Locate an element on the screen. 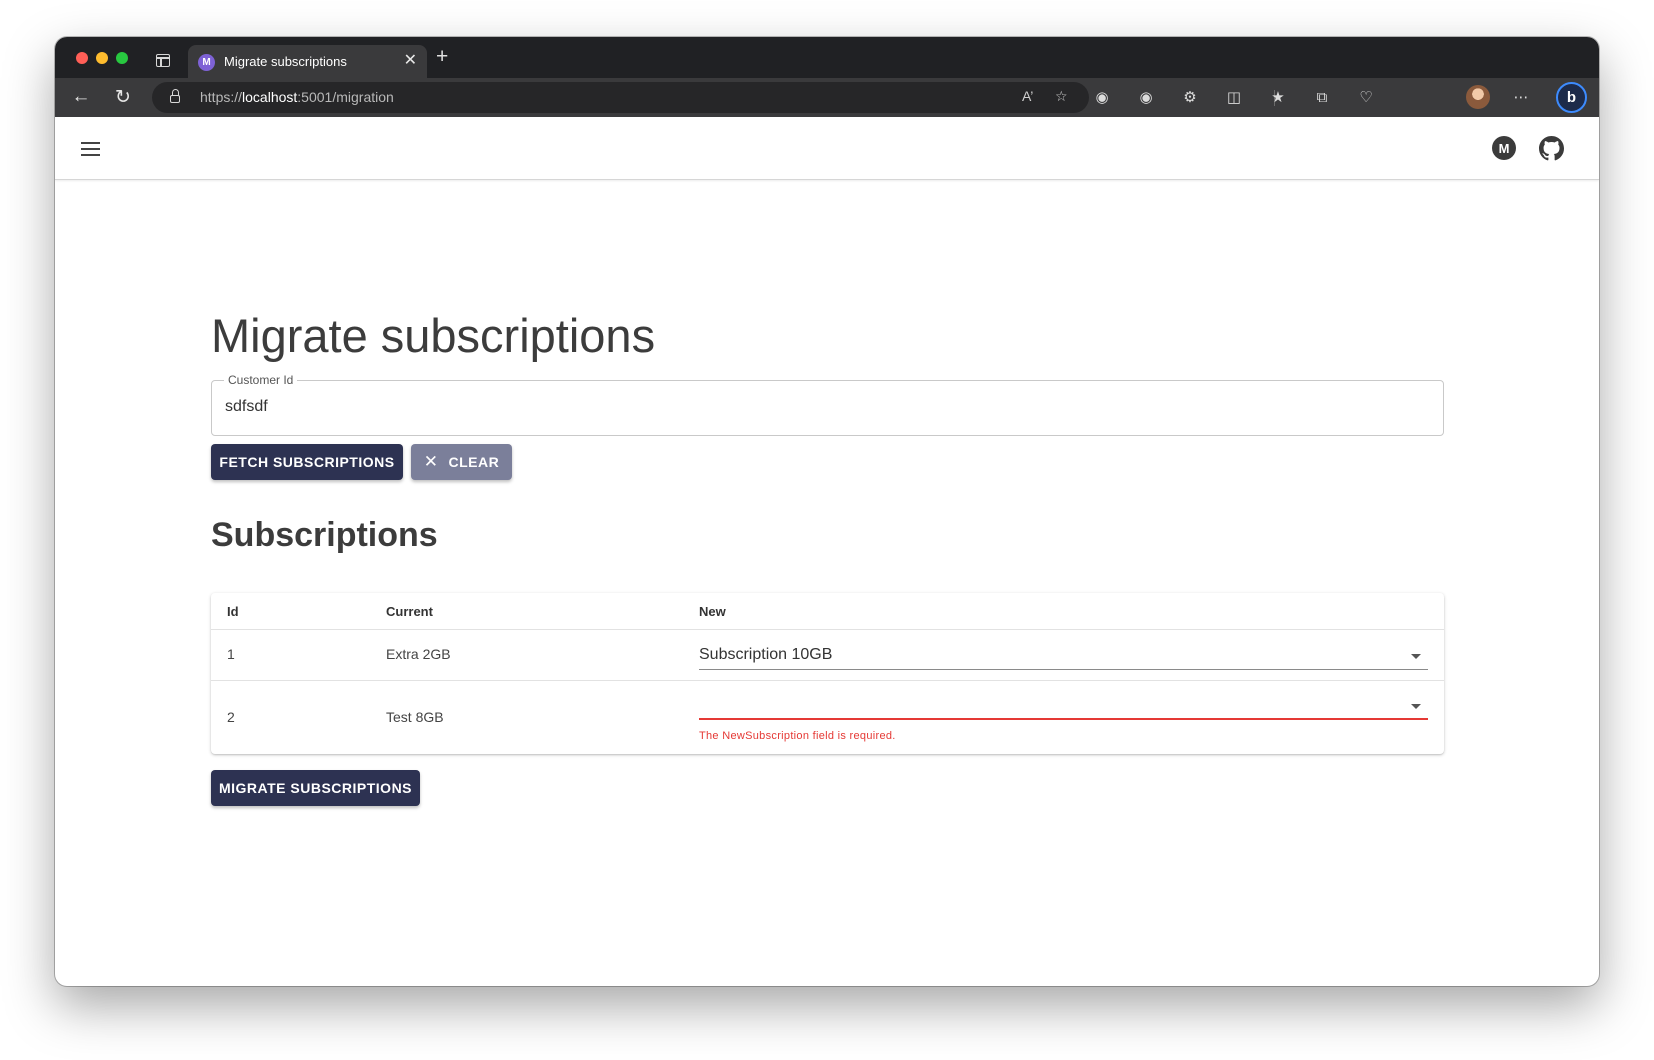  column-header-current: Current is located at coordinates (409, 611).